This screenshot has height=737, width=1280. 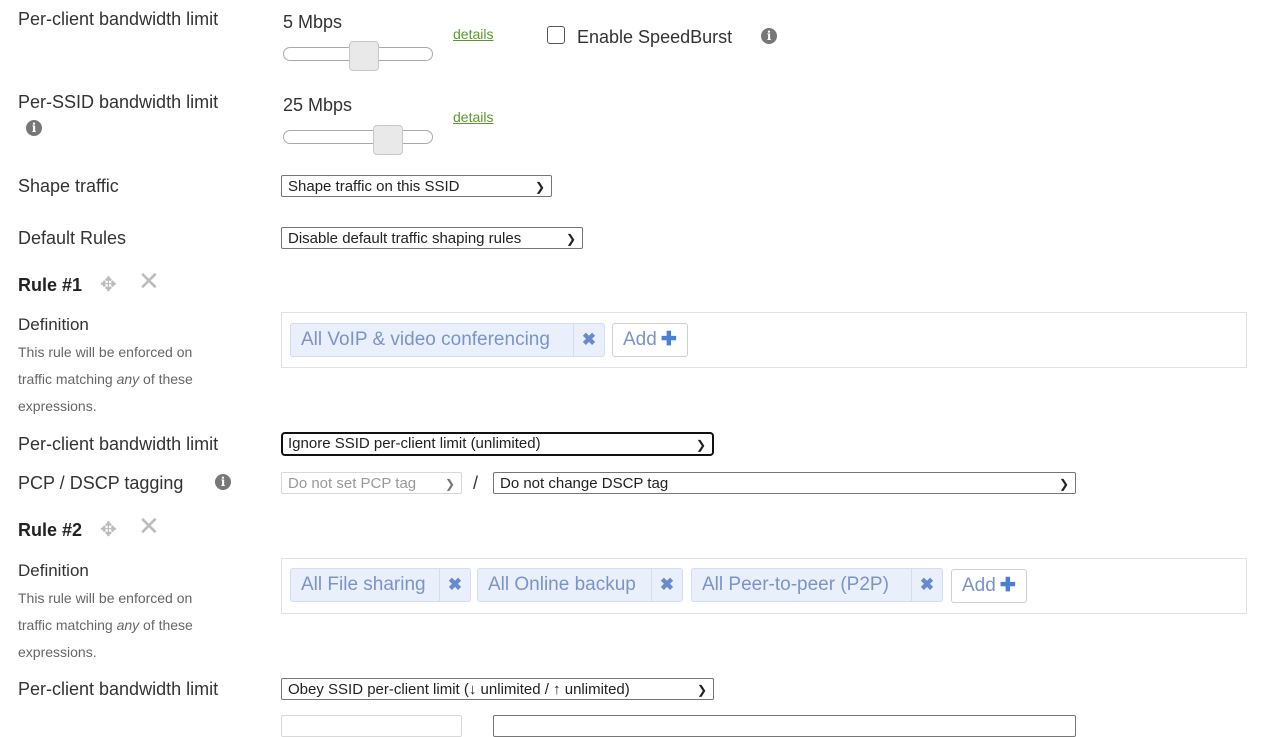 I want to click on default-rules-select: Disable default traffic shaping rules ❯, so click(x=432, y=238).